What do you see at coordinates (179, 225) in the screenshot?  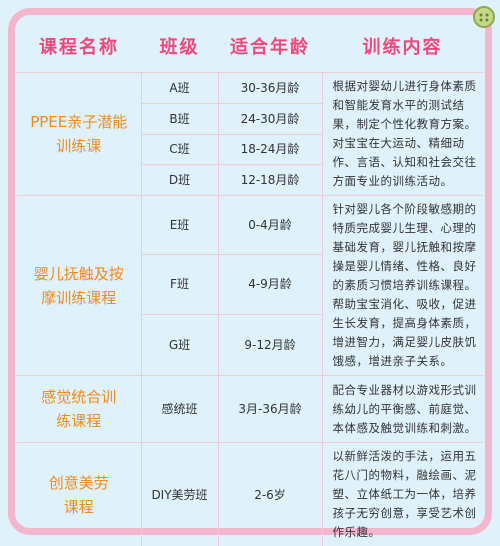 I see `class-cell: E班` at bounding box center [179, 225].